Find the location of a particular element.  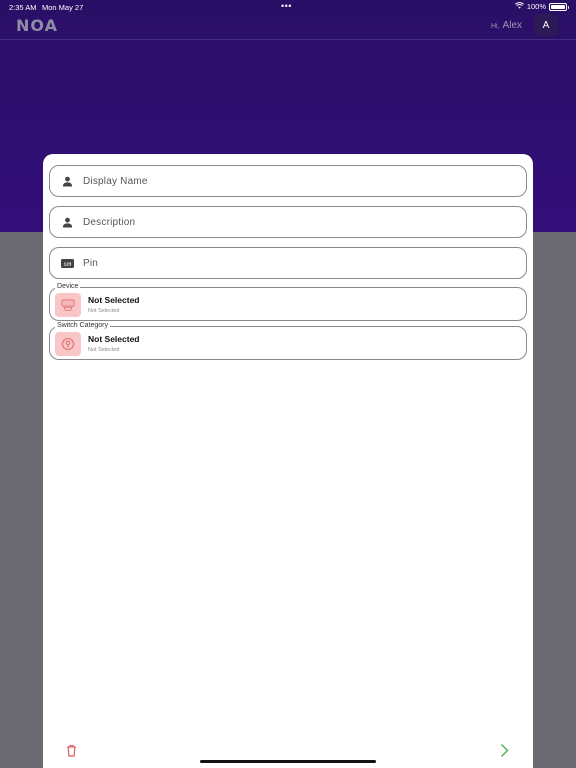

home-indicator is located at coordinates (288, 761).